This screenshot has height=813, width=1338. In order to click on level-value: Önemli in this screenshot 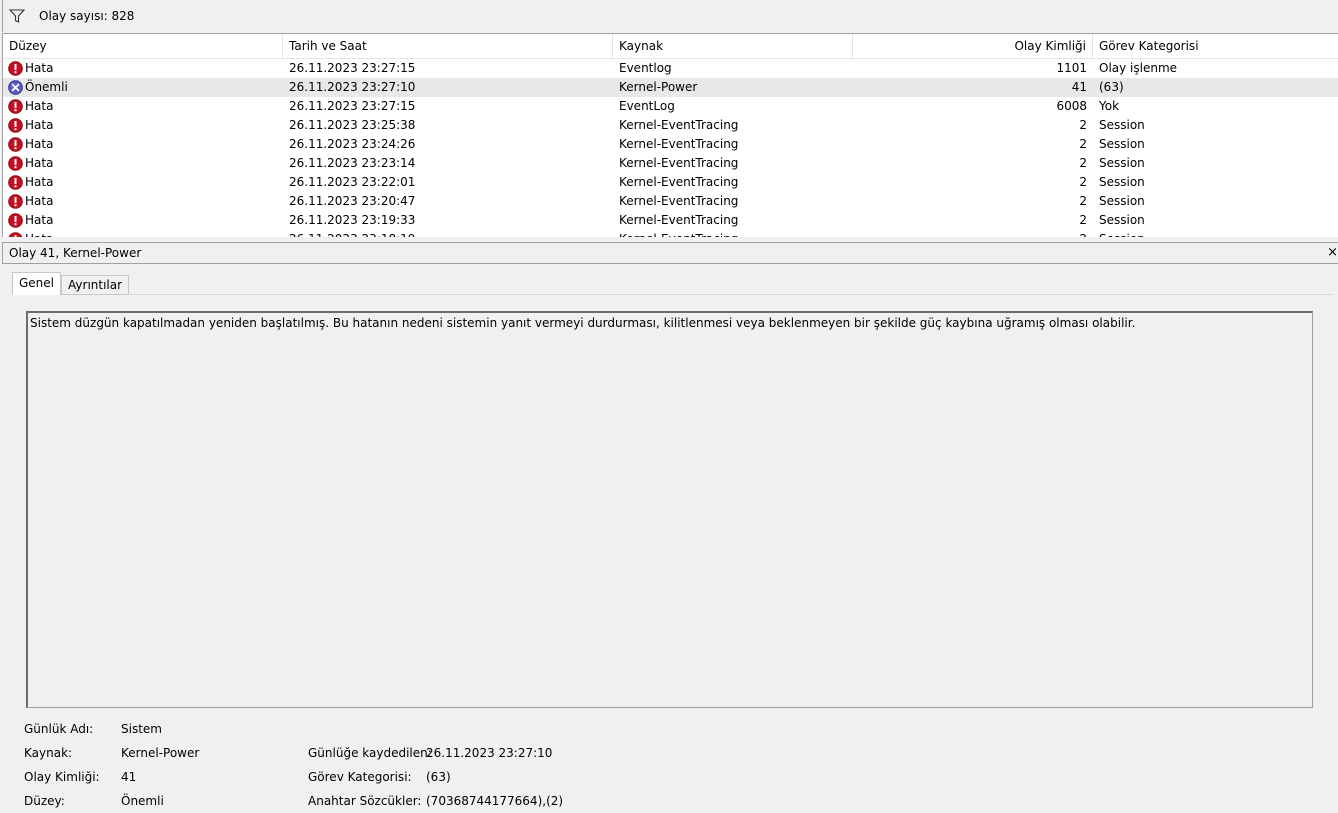, I will do `click(142, 801)`.